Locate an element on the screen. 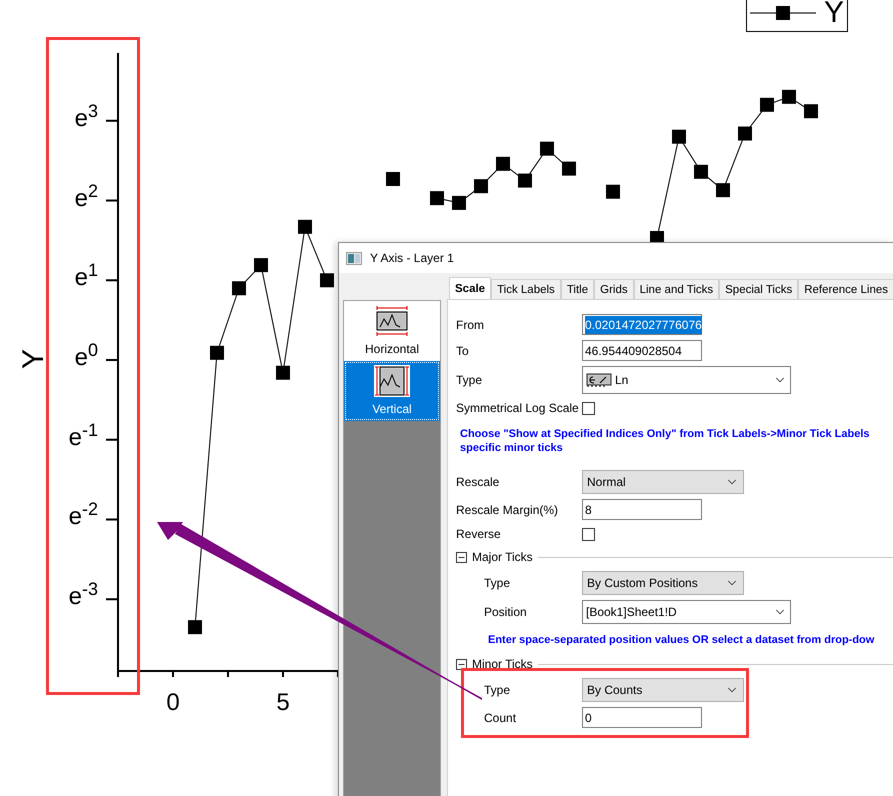  scale-type-icon is located at coordinates (599, 380).